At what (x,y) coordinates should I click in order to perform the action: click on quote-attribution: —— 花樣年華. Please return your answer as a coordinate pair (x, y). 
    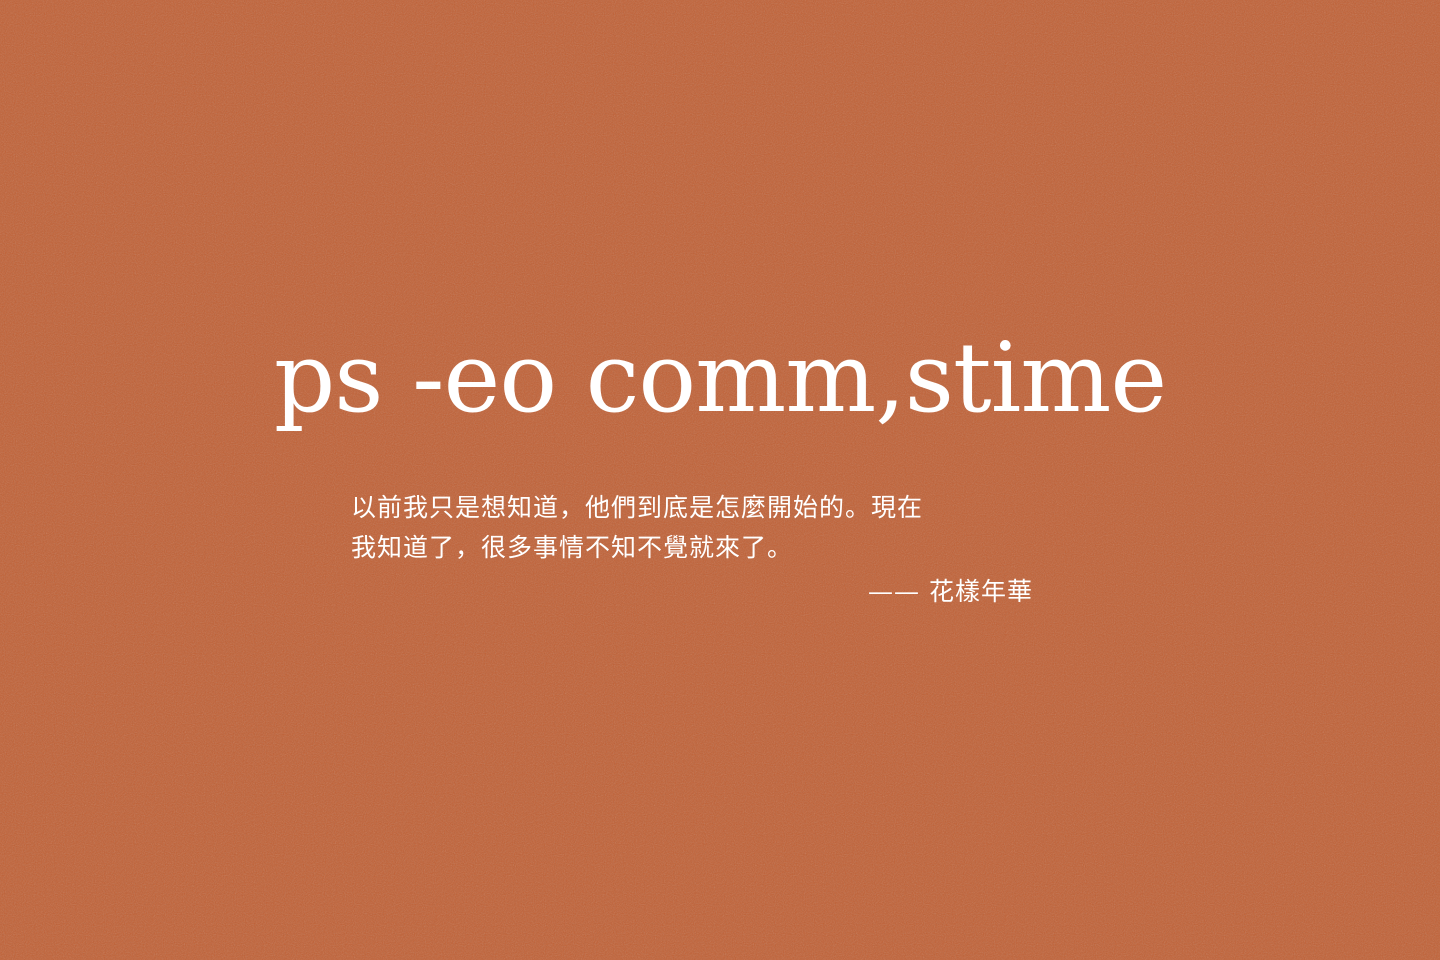
    Looking at the image, I should click on (950, 591).